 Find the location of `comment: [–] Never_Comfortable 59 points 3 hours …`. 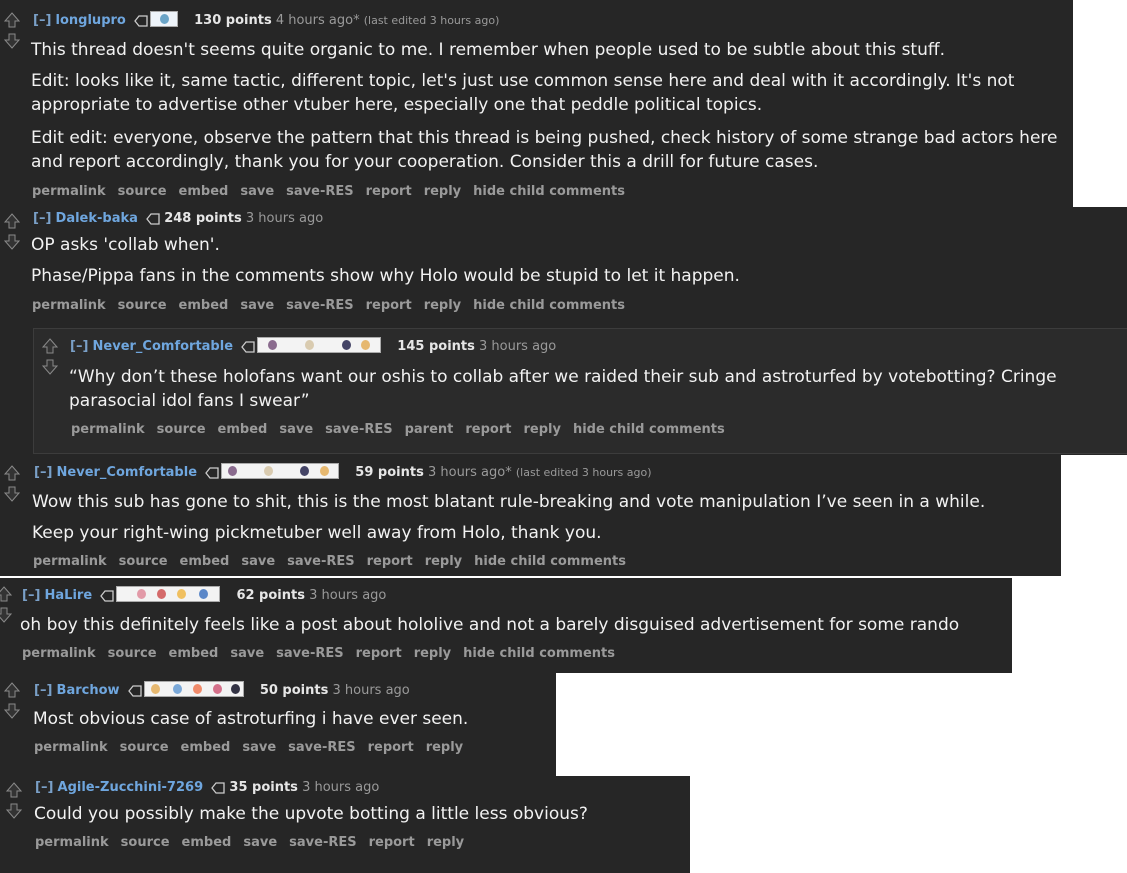

comment: [–] Never_Comfortable 59 points 3 hours … is located at coordinates (530, 515).